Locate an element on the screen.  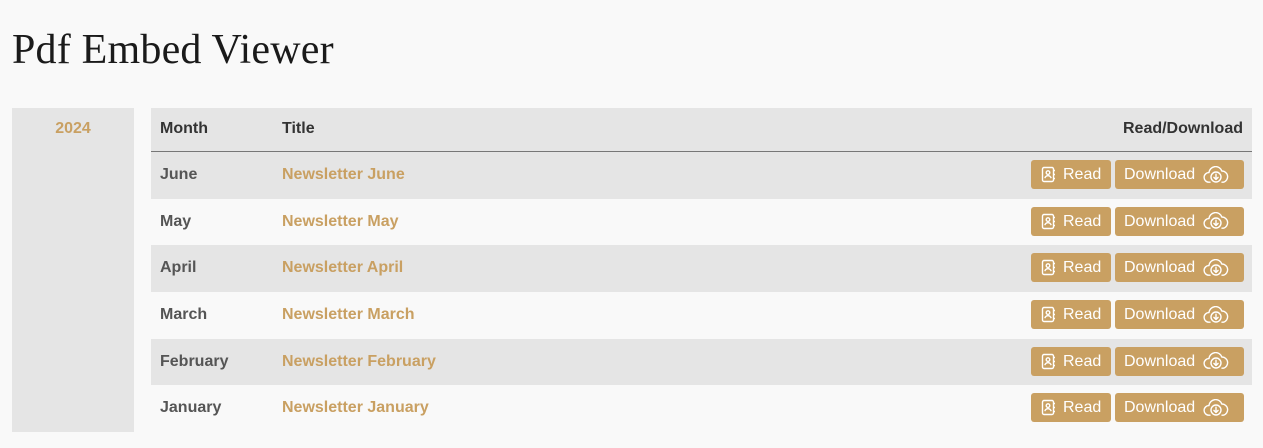
month-cell: April is located at coordinates (178, 268).